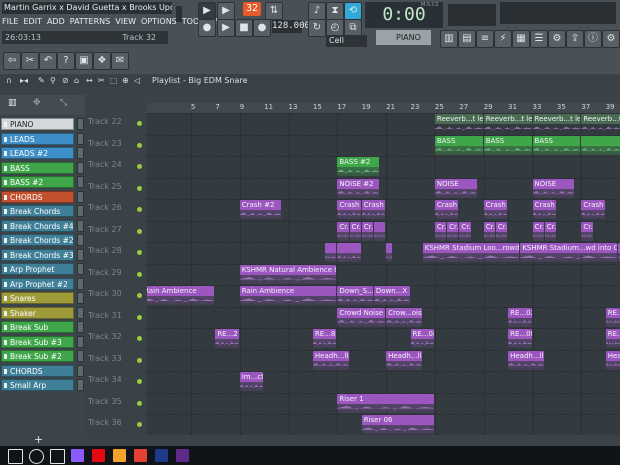 Image resolution: width=620 pixels, height=465 pixels. I want to click on export-icon: ⇦, so click(12, 61).